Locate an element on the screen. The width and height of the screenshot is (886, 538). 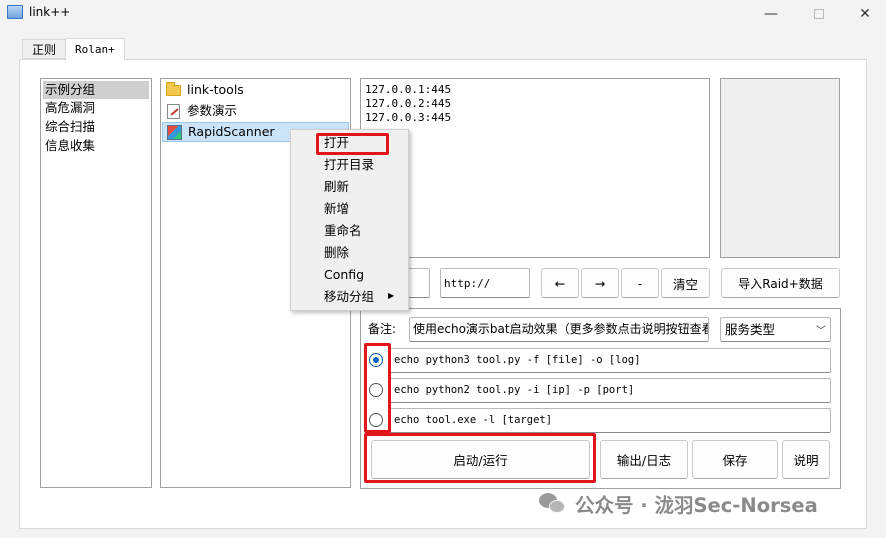
app-icon is located at coordinates (15, 12).